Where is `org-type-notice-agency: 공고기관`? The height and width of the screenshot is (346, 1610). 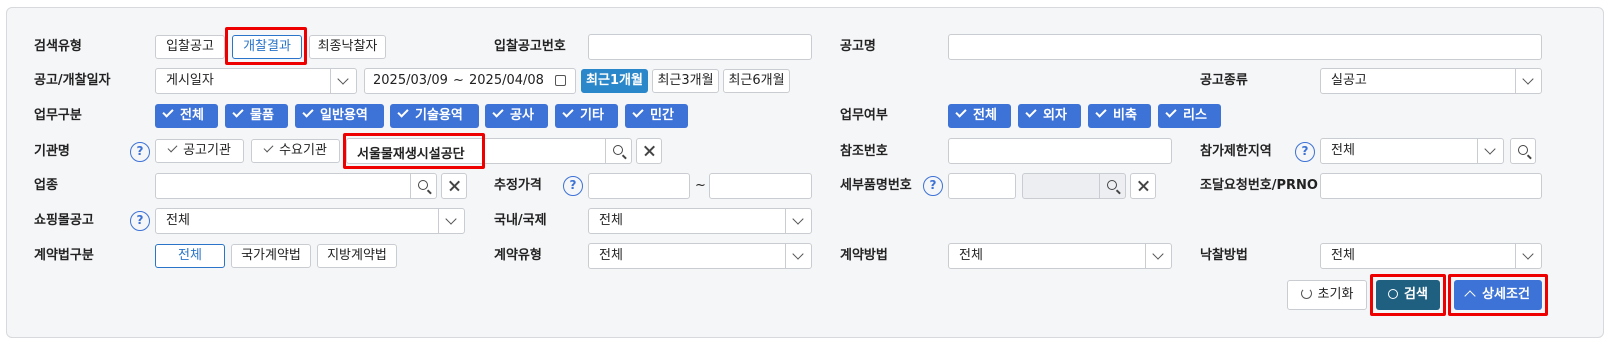 org-type-notice-agency: 공고기관 is located at coordinates (199, 151).